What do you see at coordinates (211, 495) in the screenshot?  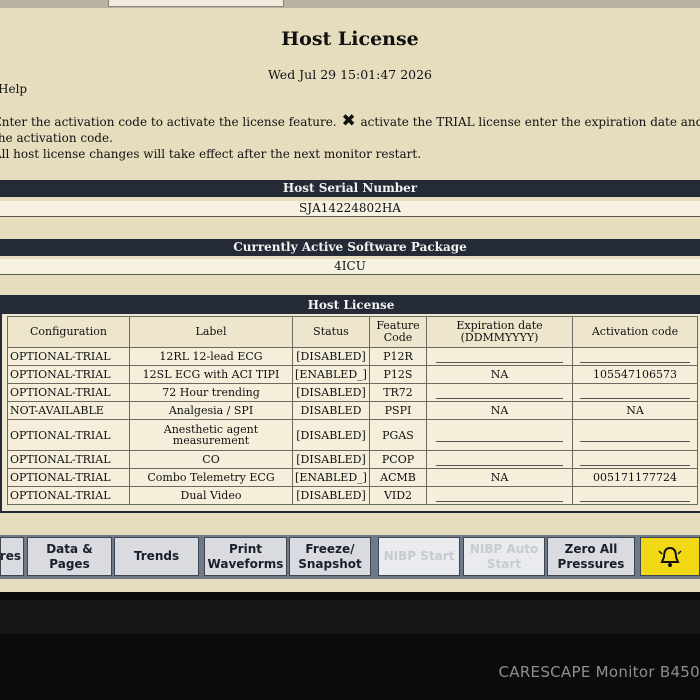 I see `row-label: Dual Video` at bounding box center [211, 495].